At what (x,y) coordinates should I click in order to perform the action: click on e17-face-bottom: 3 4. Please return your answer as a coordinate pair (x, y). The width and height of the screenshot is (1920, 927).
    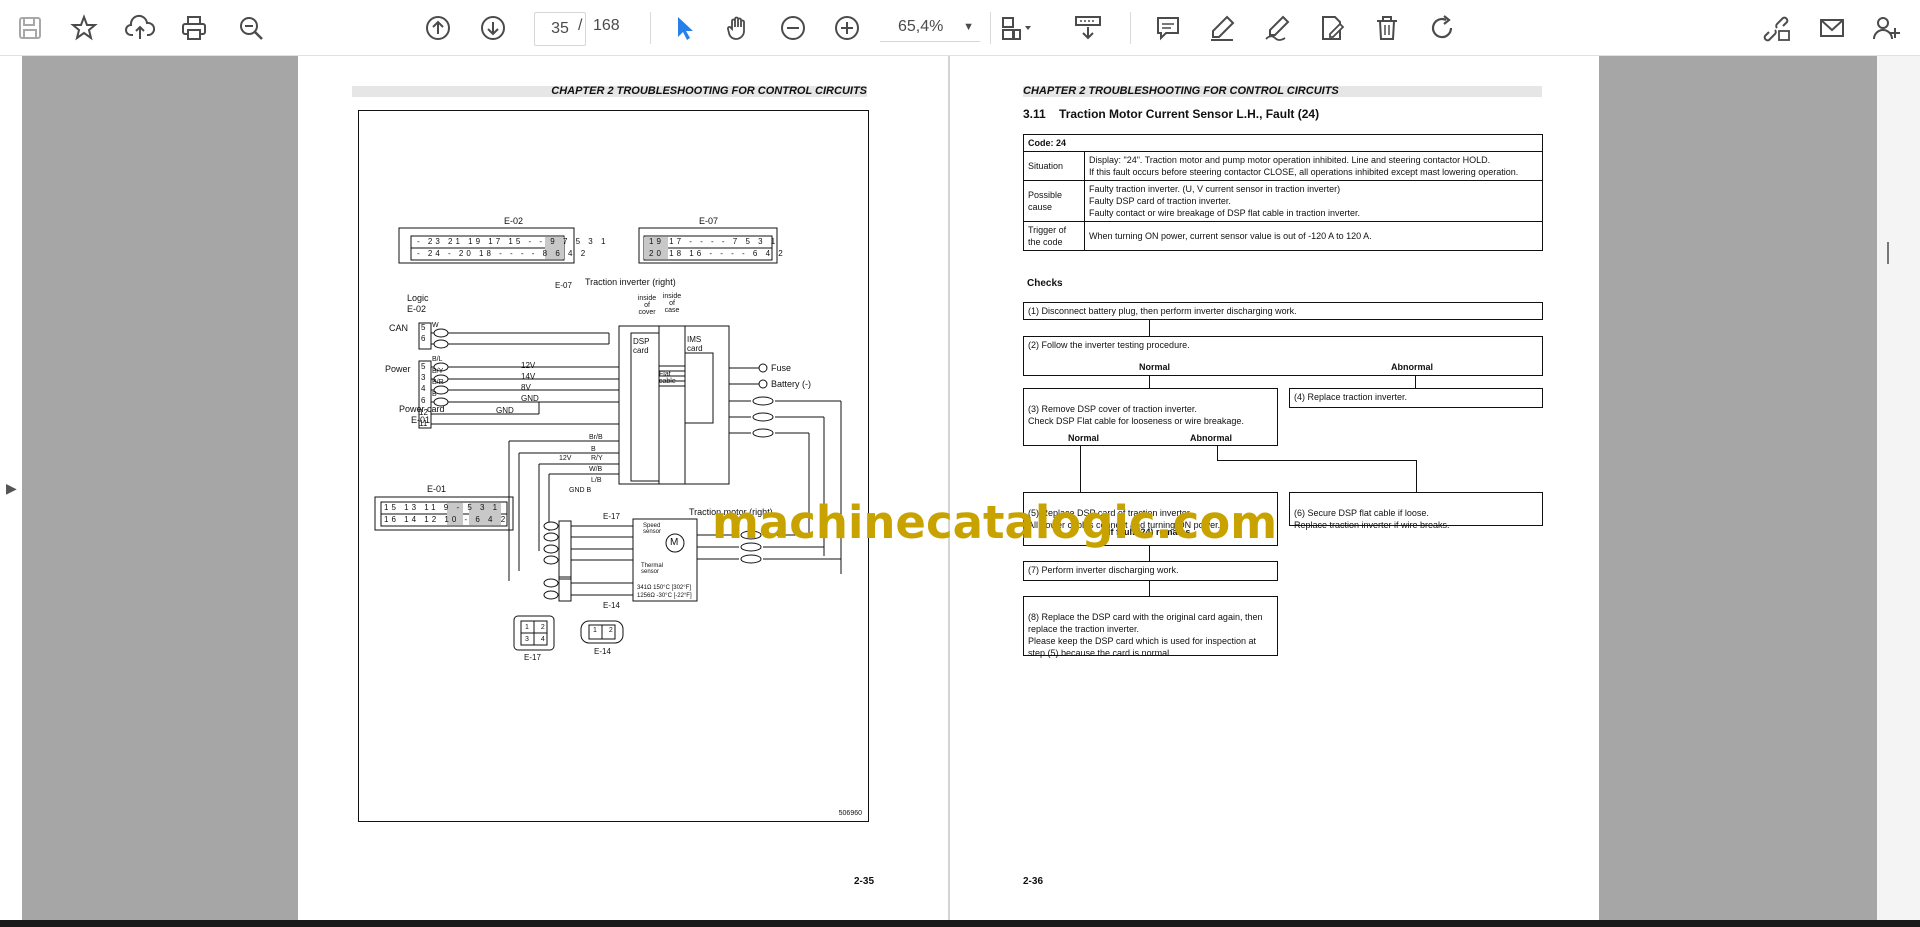
    Looking at the image, I should click on (537, 639).